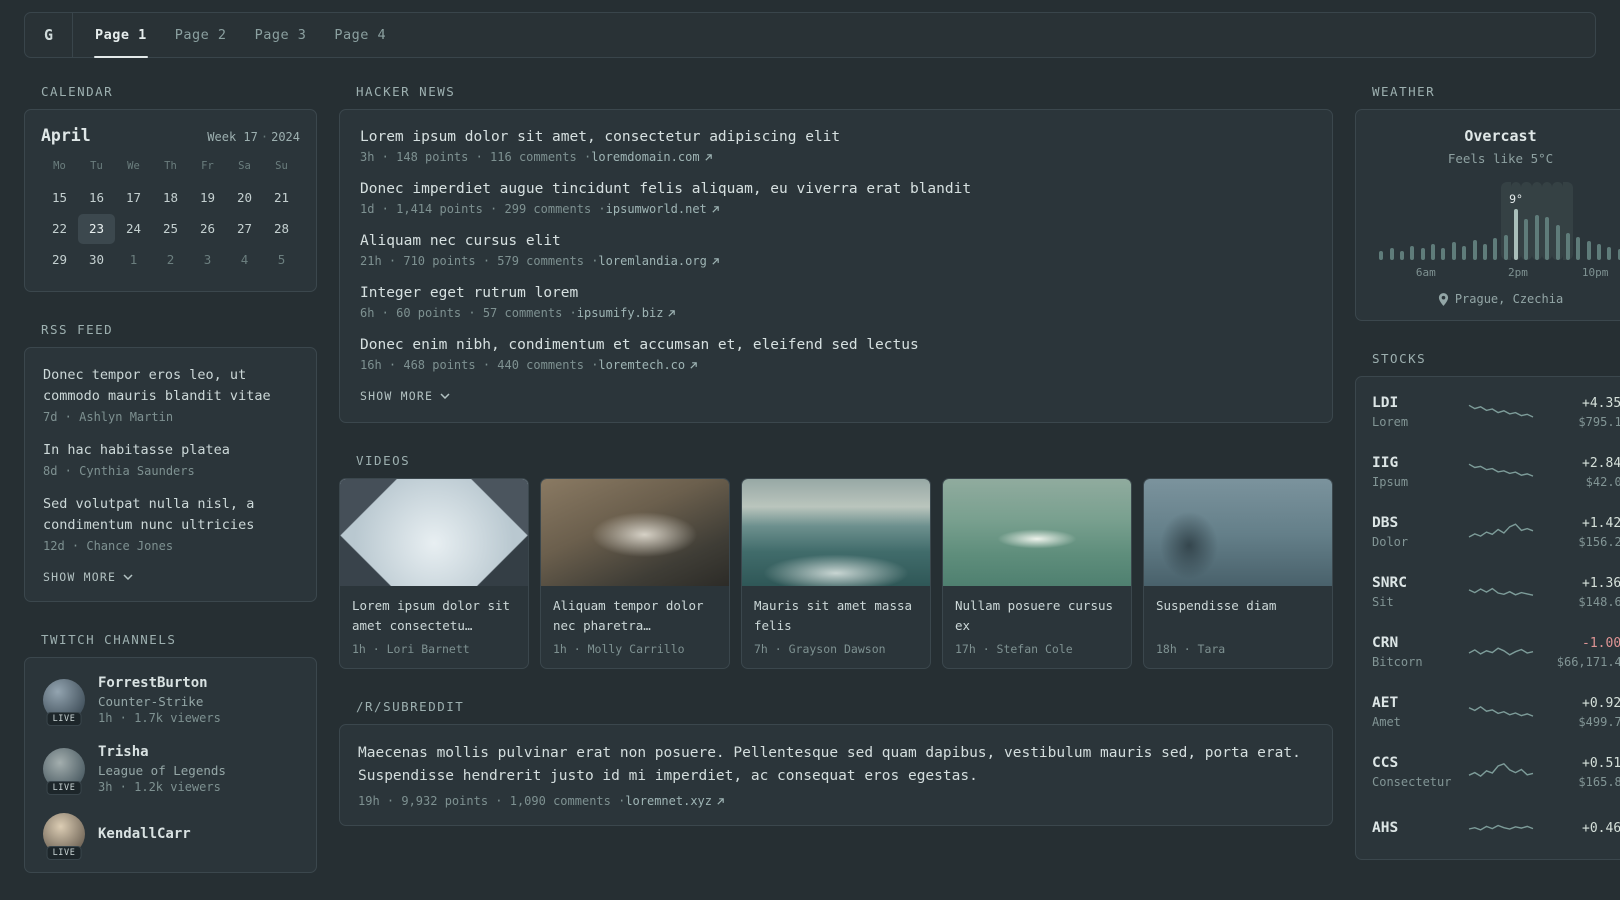  Describe the element at coordinates (1588, 661) in the screenshot. I see `stock-price: $66,171.48` at that location.